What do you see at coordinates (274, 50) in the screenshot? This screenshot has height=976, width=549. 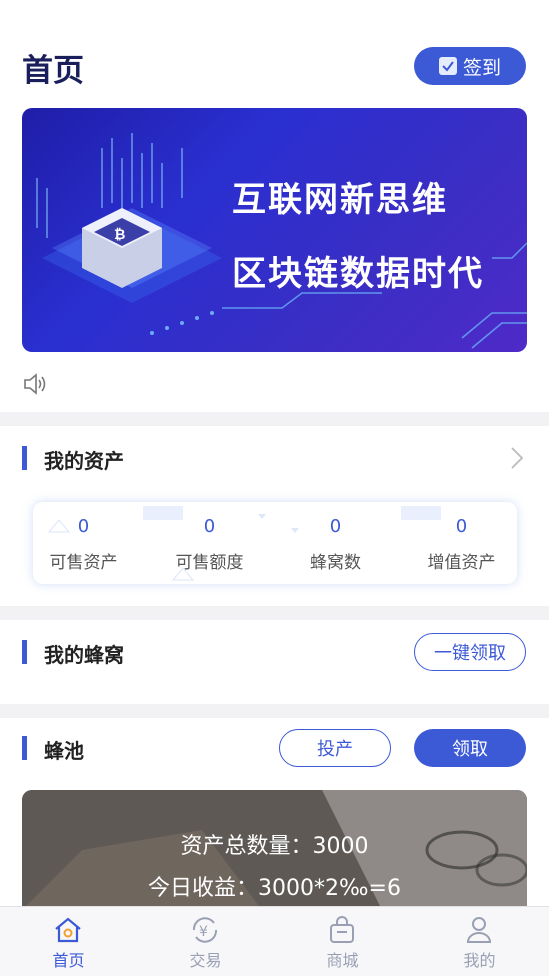 I see `header: 首页 签到` at bounding box center [274, 50].